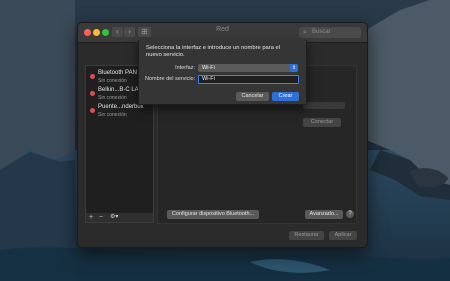 This screenshot has width=450, height=281. Describe the element at coordinates (294, 68) in the screenshot. I see `chevron-updown-icon: ⇕` at that location.